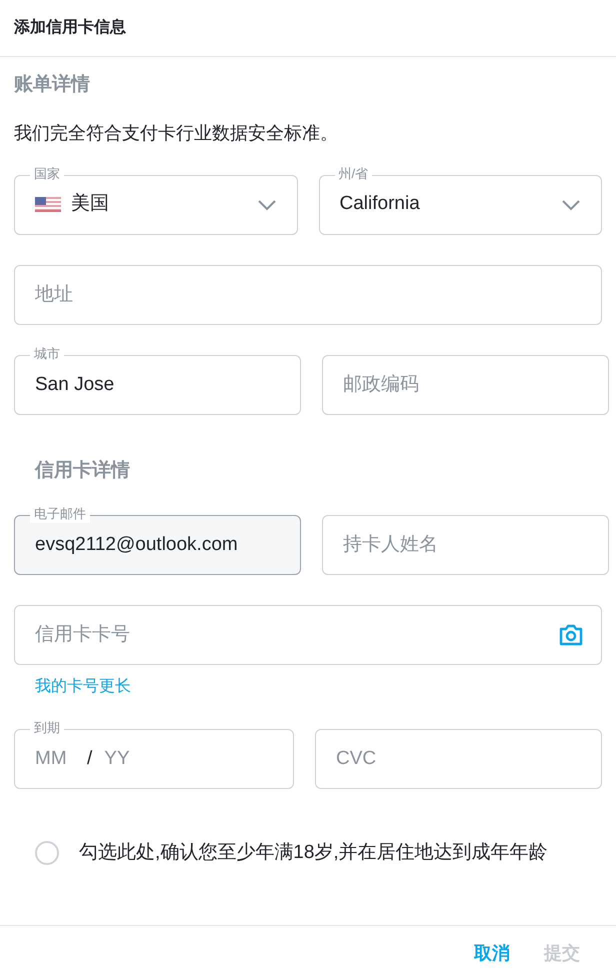 This screenshot has height=980, width=616. I want to click on camera-icon, so click(571, 635).